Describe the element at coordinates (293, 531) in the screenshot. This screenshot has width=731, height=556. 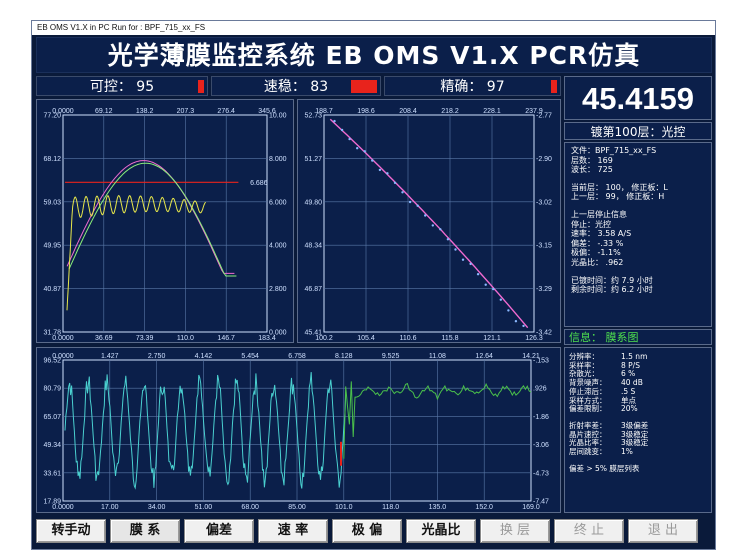
I see `toolbar-button-3: 速 率` at that location.